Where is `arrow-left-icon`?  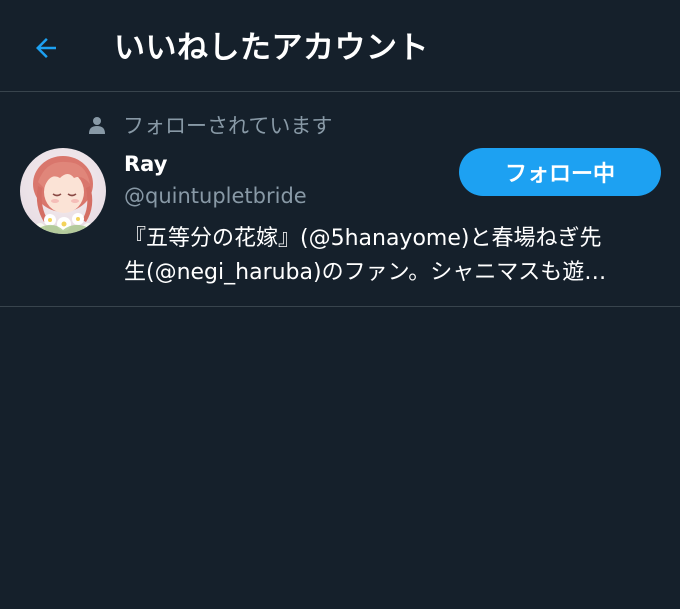 arrow-left-icon is located at coordinates (46, 48).